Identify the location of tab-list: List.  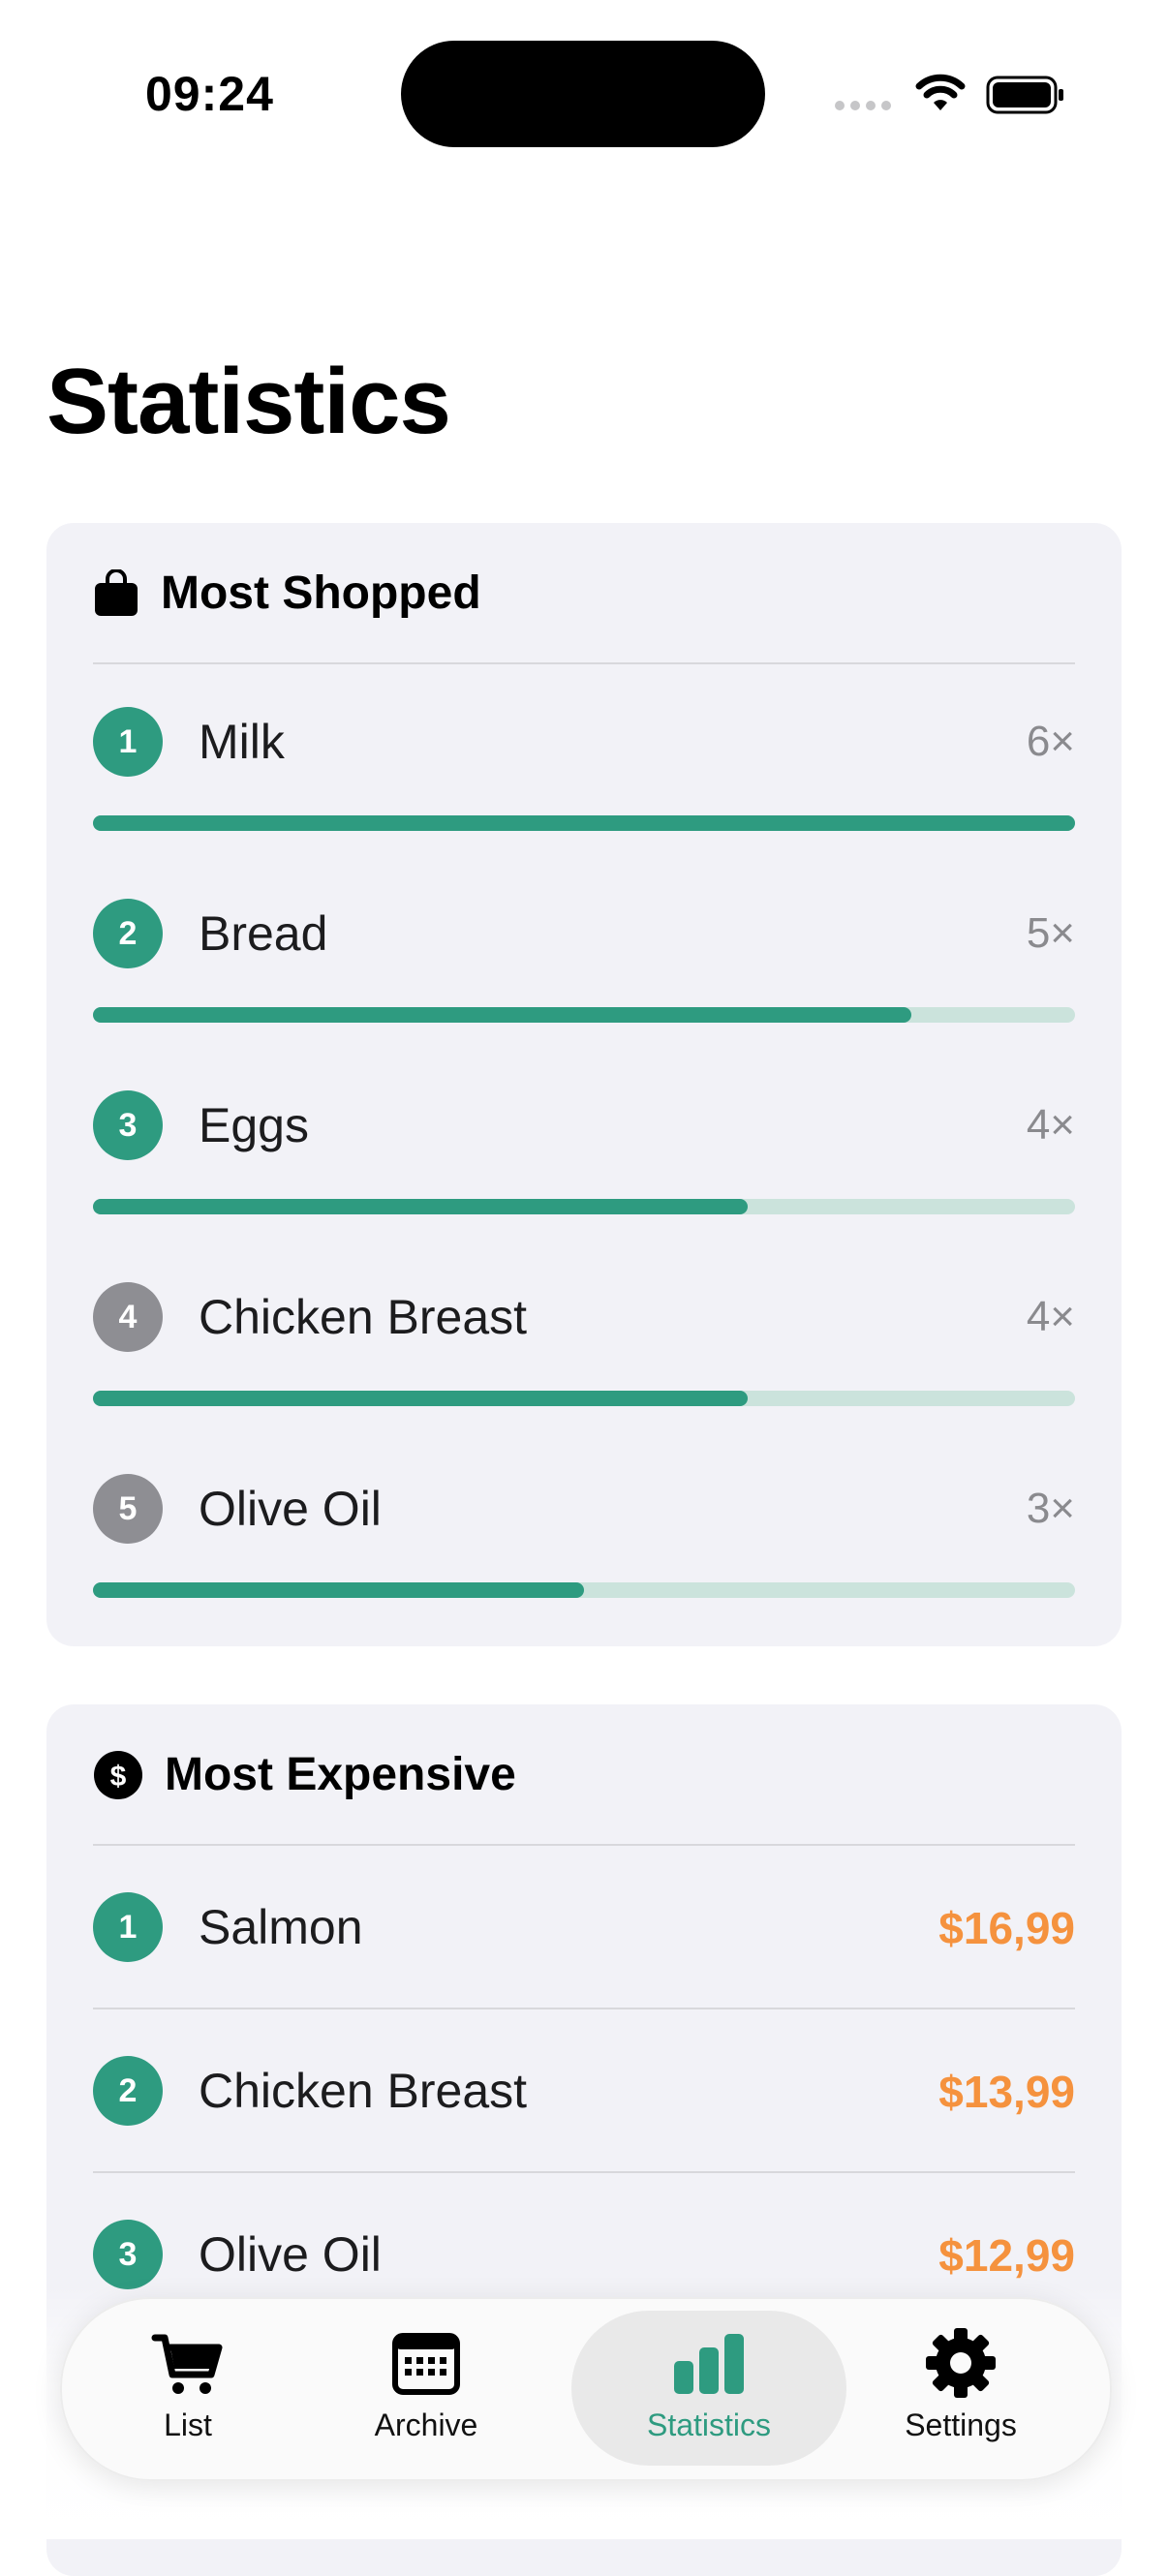
(188, 2388).